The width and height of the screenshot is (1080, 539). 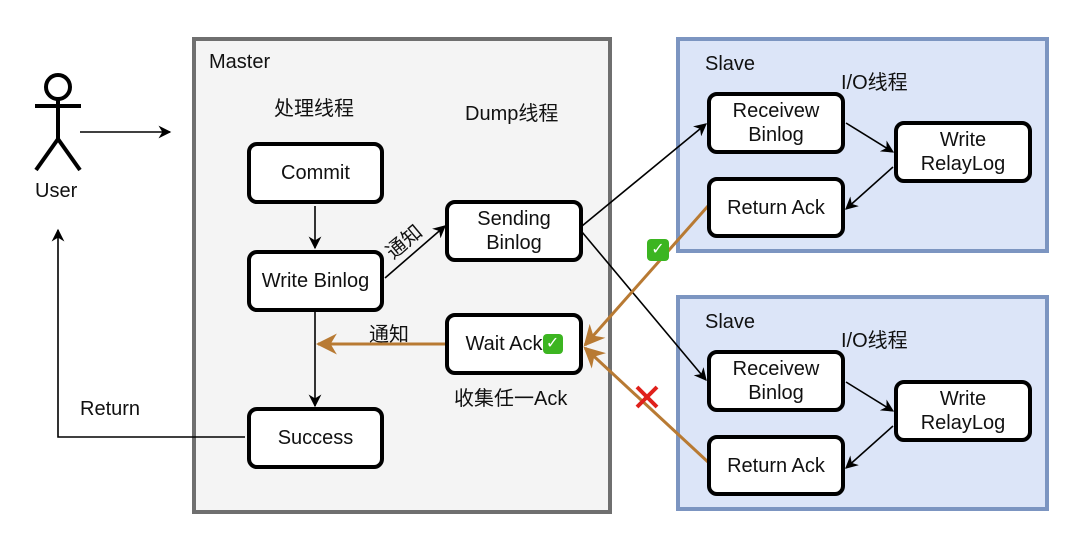 What do you see at coordinates (730, 322) in the screenshot?
I see `slave2-title: Slave` at bounding box center [730, 322].